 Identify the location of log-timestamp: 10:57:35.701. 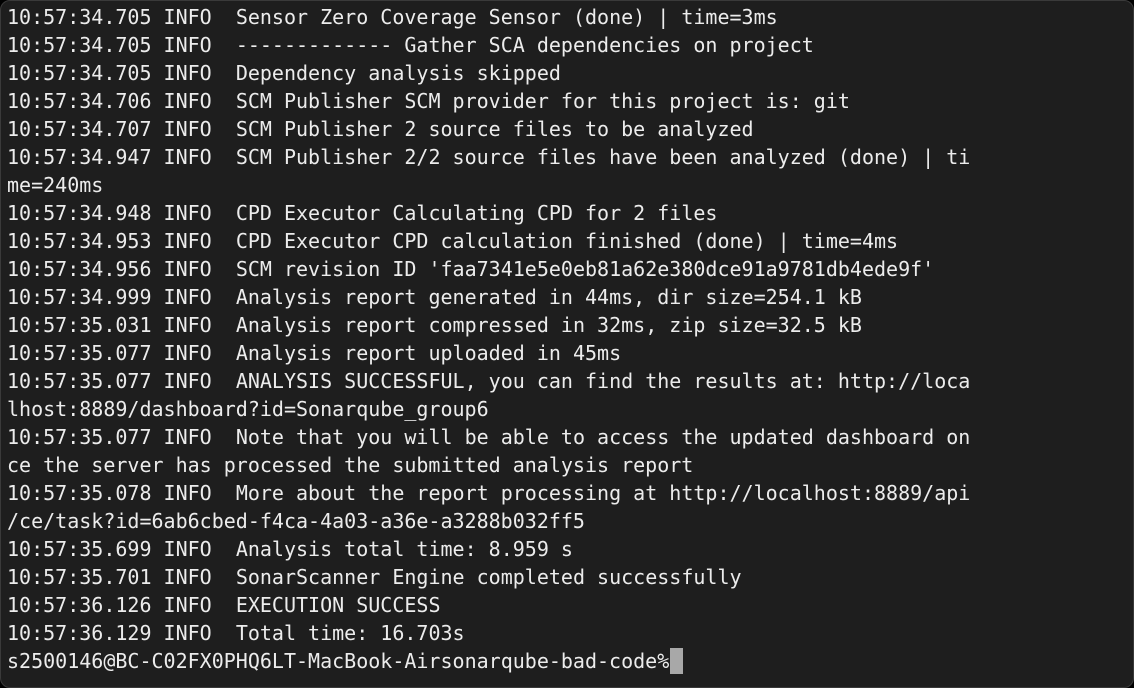
(79, 577).